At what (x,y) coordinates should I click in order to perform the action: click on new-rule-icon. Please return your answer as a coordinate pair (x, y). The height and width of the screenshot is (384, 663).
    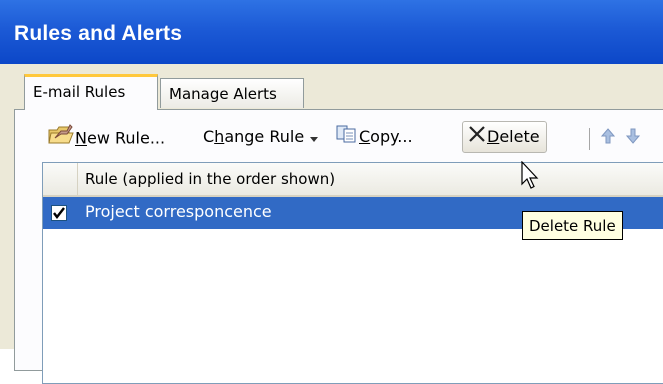
    Looking at the image, I should click on (61, 139).